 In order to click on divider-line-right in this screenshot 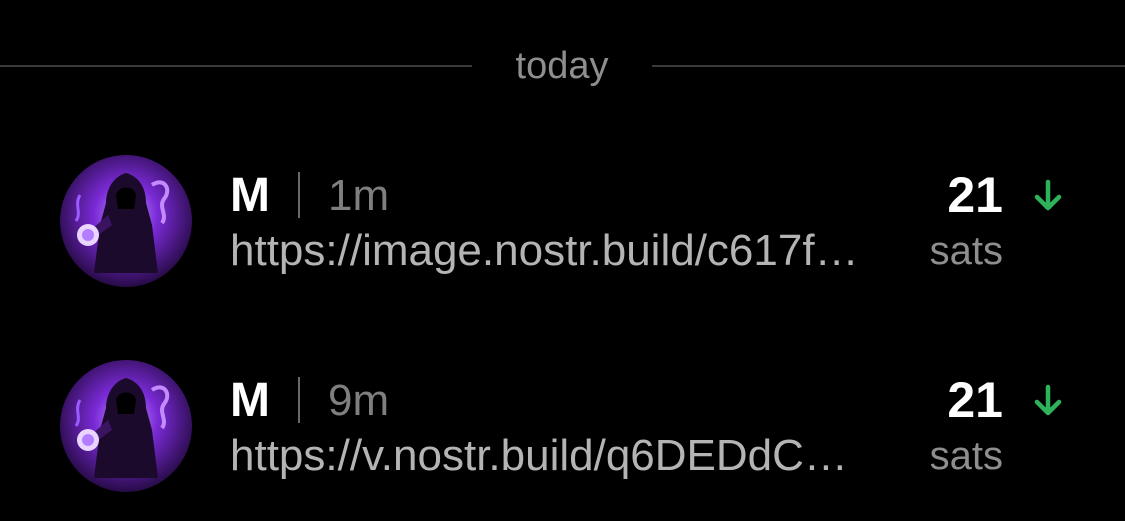, I will do `click(888, 66)`.